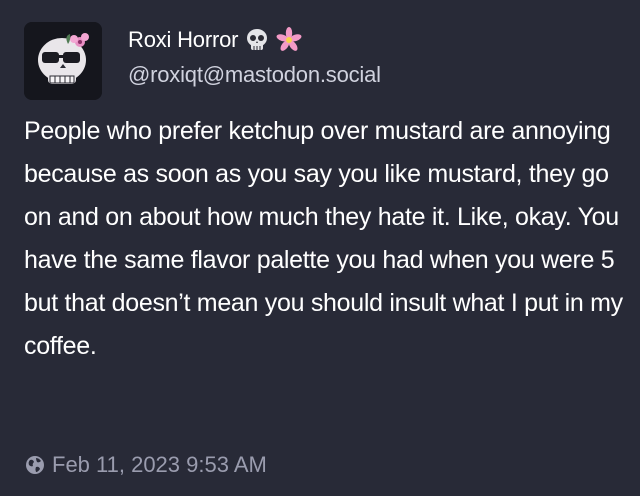  I want to click on author-name-row: Roxi Horror, so click(215, 40).